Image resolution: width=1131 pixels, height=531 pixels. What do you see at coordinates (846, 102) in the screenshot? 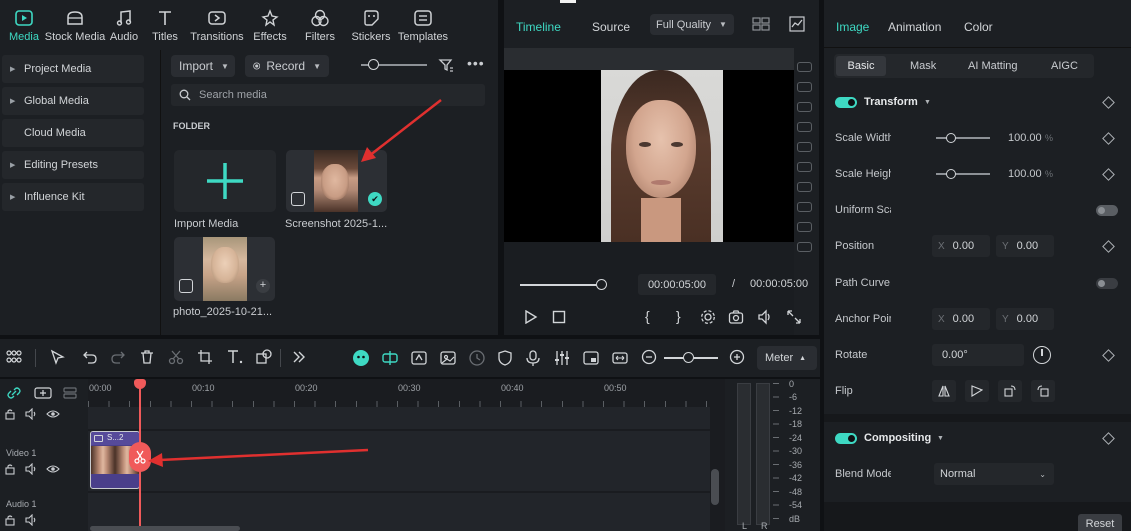
I see `transform-toggle` at bounding box center [846, 102].